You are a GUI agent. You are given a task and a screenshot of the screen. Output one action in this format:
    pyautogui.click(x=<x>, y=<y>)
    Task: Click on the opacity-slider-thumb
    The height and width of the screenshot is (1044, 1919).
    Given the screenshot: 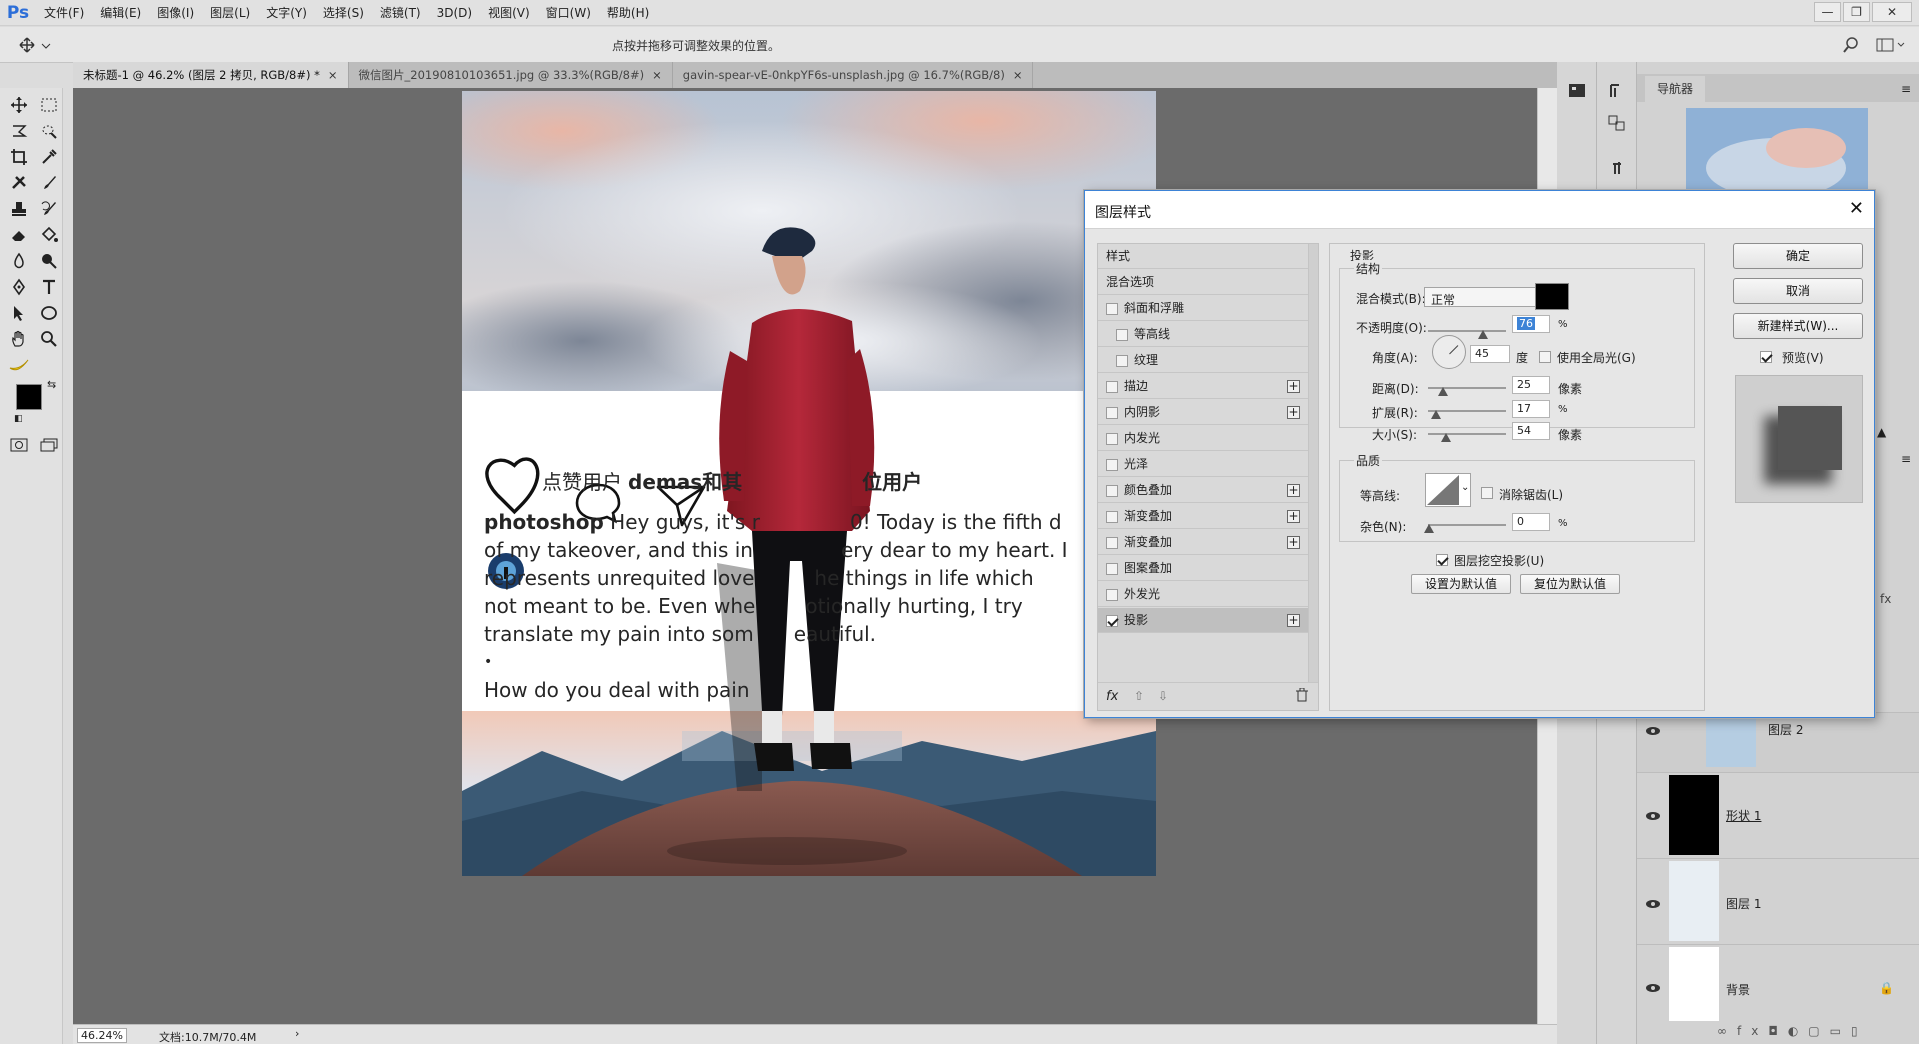 What is the action you would take?
    pyautogui.click(x=1483, y=334)
    